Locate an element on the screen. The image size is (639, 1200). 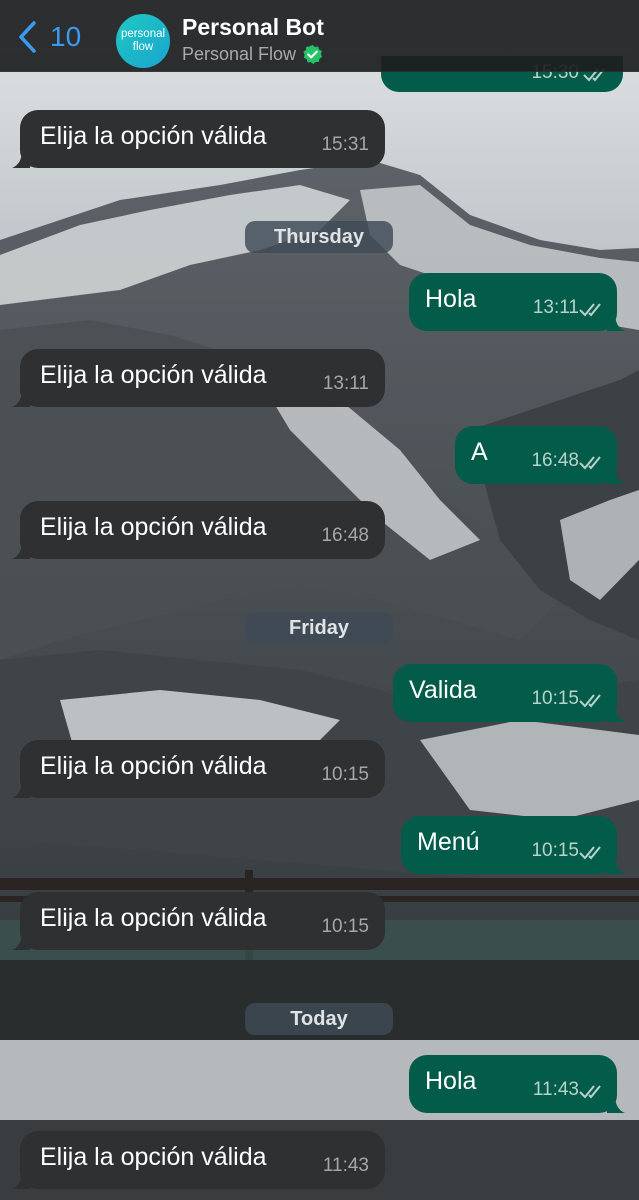
avatar-text: flow is located at coordinates (143, 47).